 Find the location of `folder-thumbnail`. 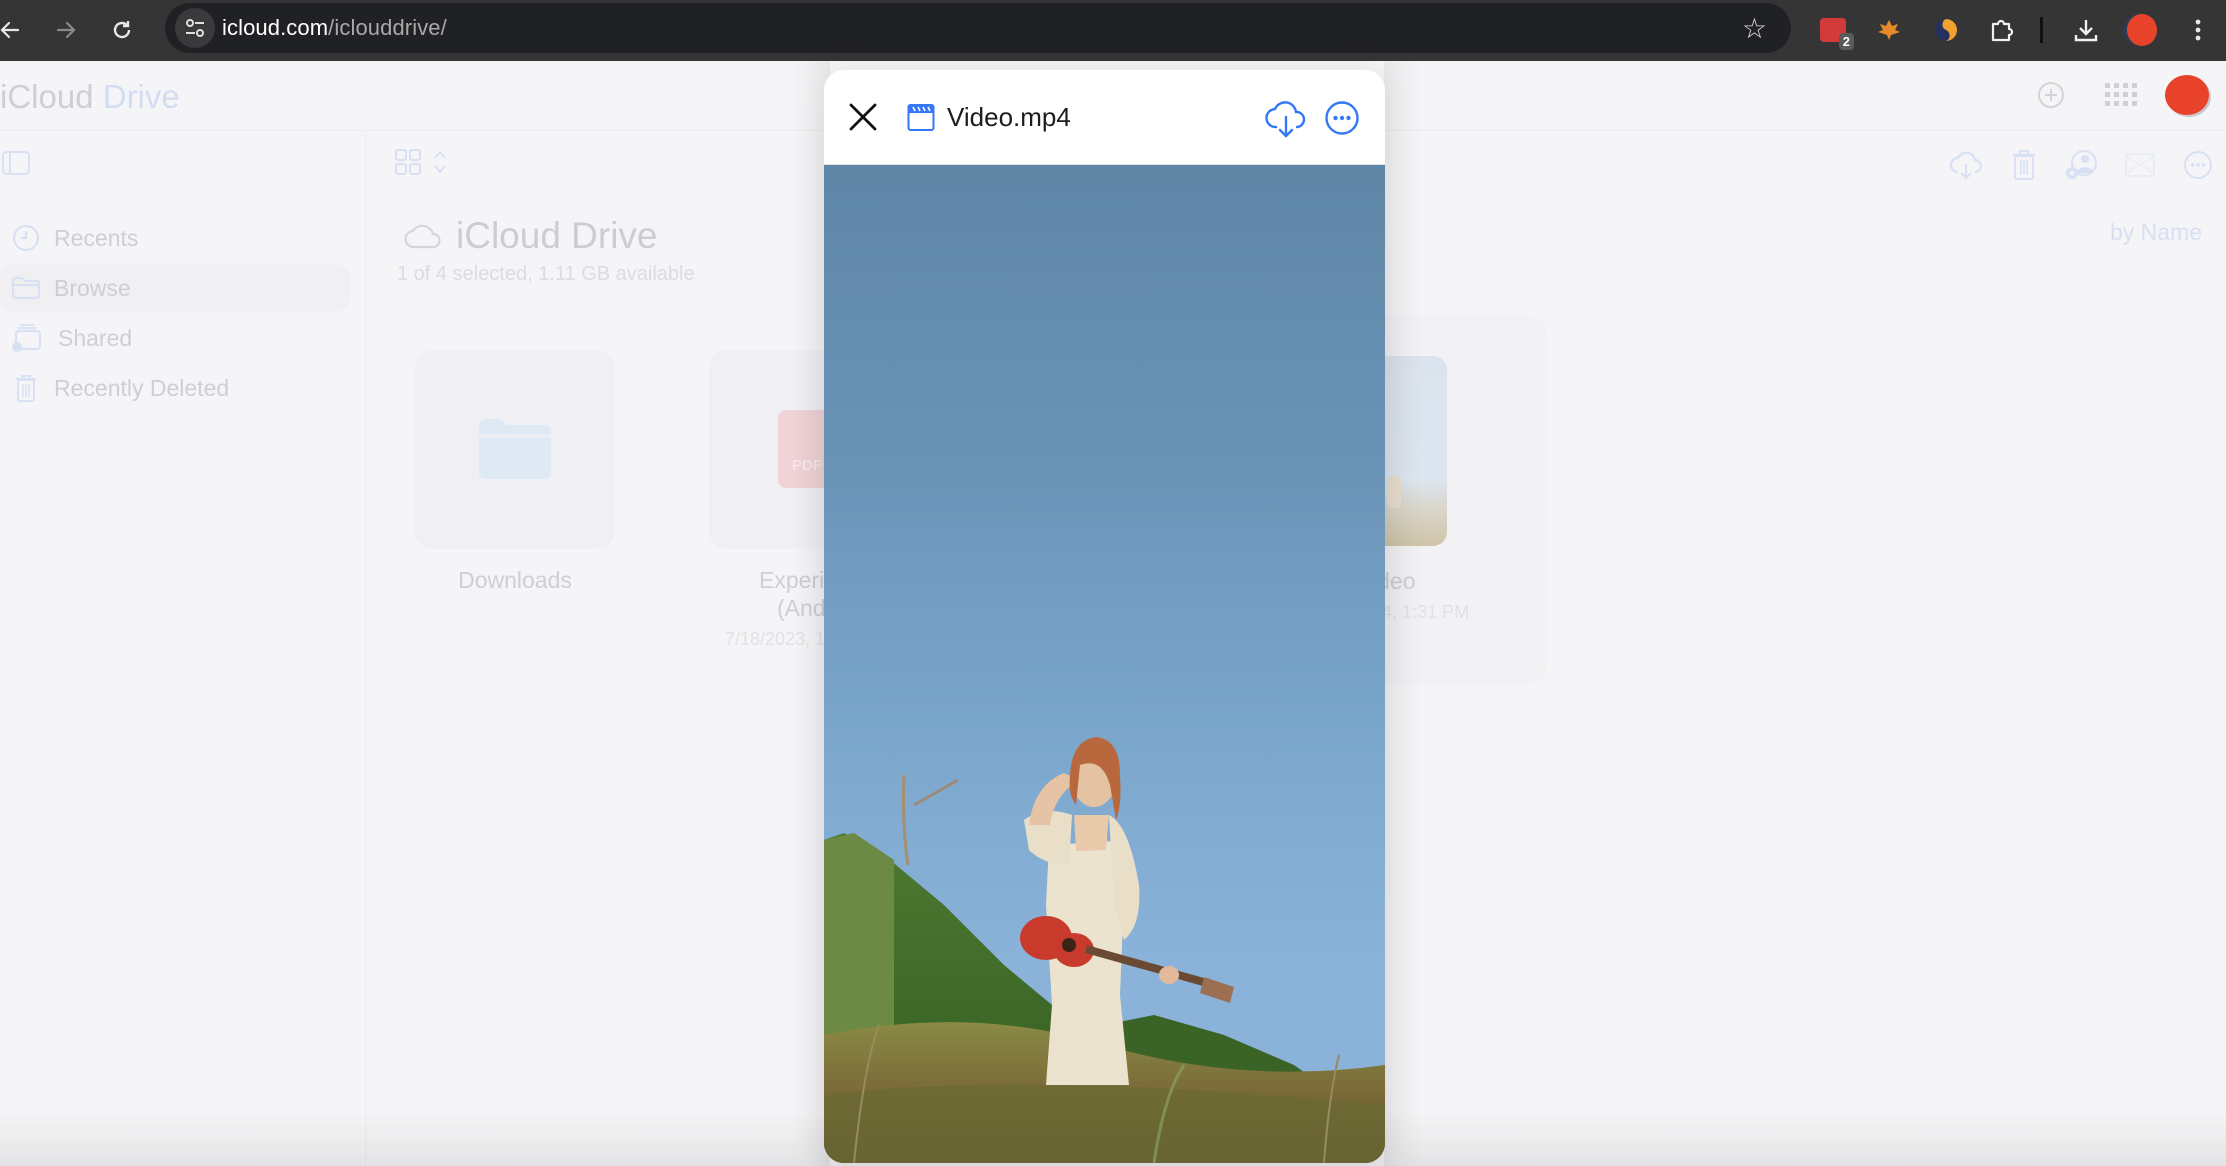

folder-thumbnail is located at coordinates (515, 449).